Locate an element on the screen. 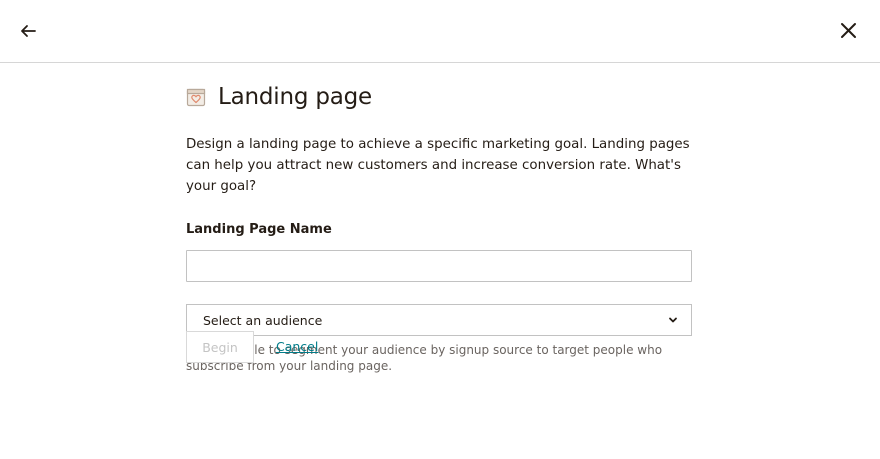 The height and width of the screenshot is (459, 880). landing-page-name-input is located at coordinates (439, 266).